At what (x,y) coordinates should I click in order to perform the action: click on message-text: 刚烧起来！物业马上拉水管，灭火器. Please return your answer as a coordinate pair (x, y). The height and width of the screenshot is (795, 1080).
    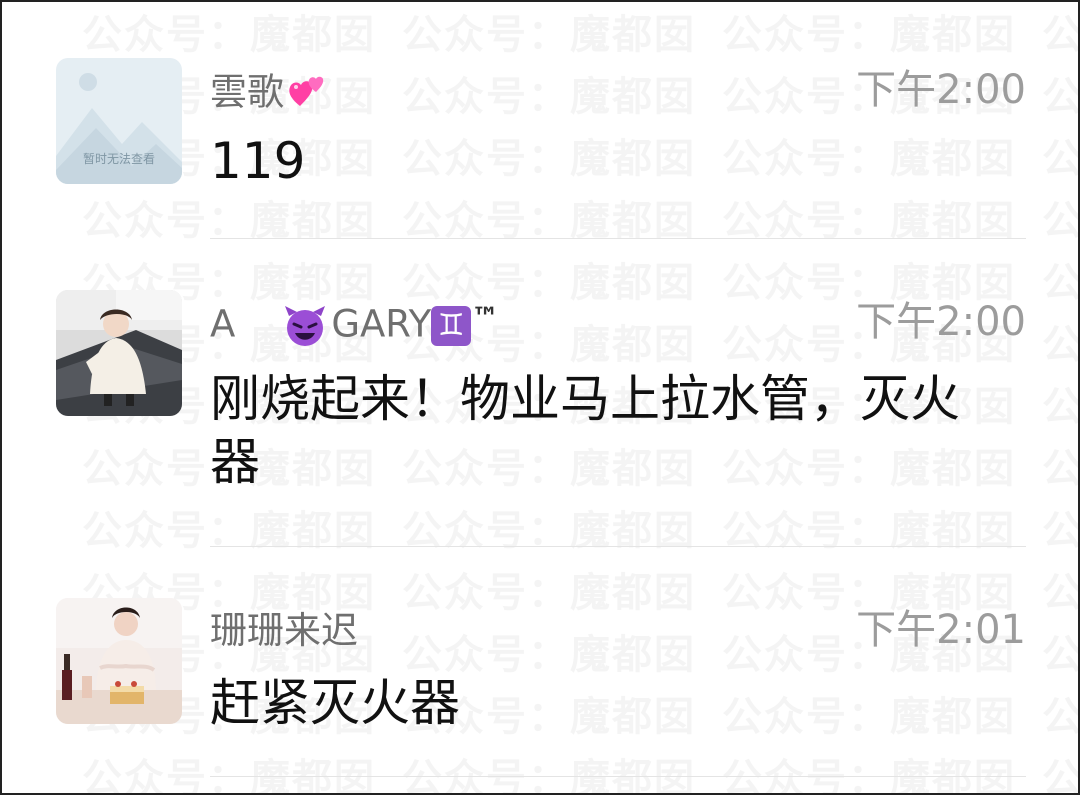
    Looking at the image, I should click on (590, 431).